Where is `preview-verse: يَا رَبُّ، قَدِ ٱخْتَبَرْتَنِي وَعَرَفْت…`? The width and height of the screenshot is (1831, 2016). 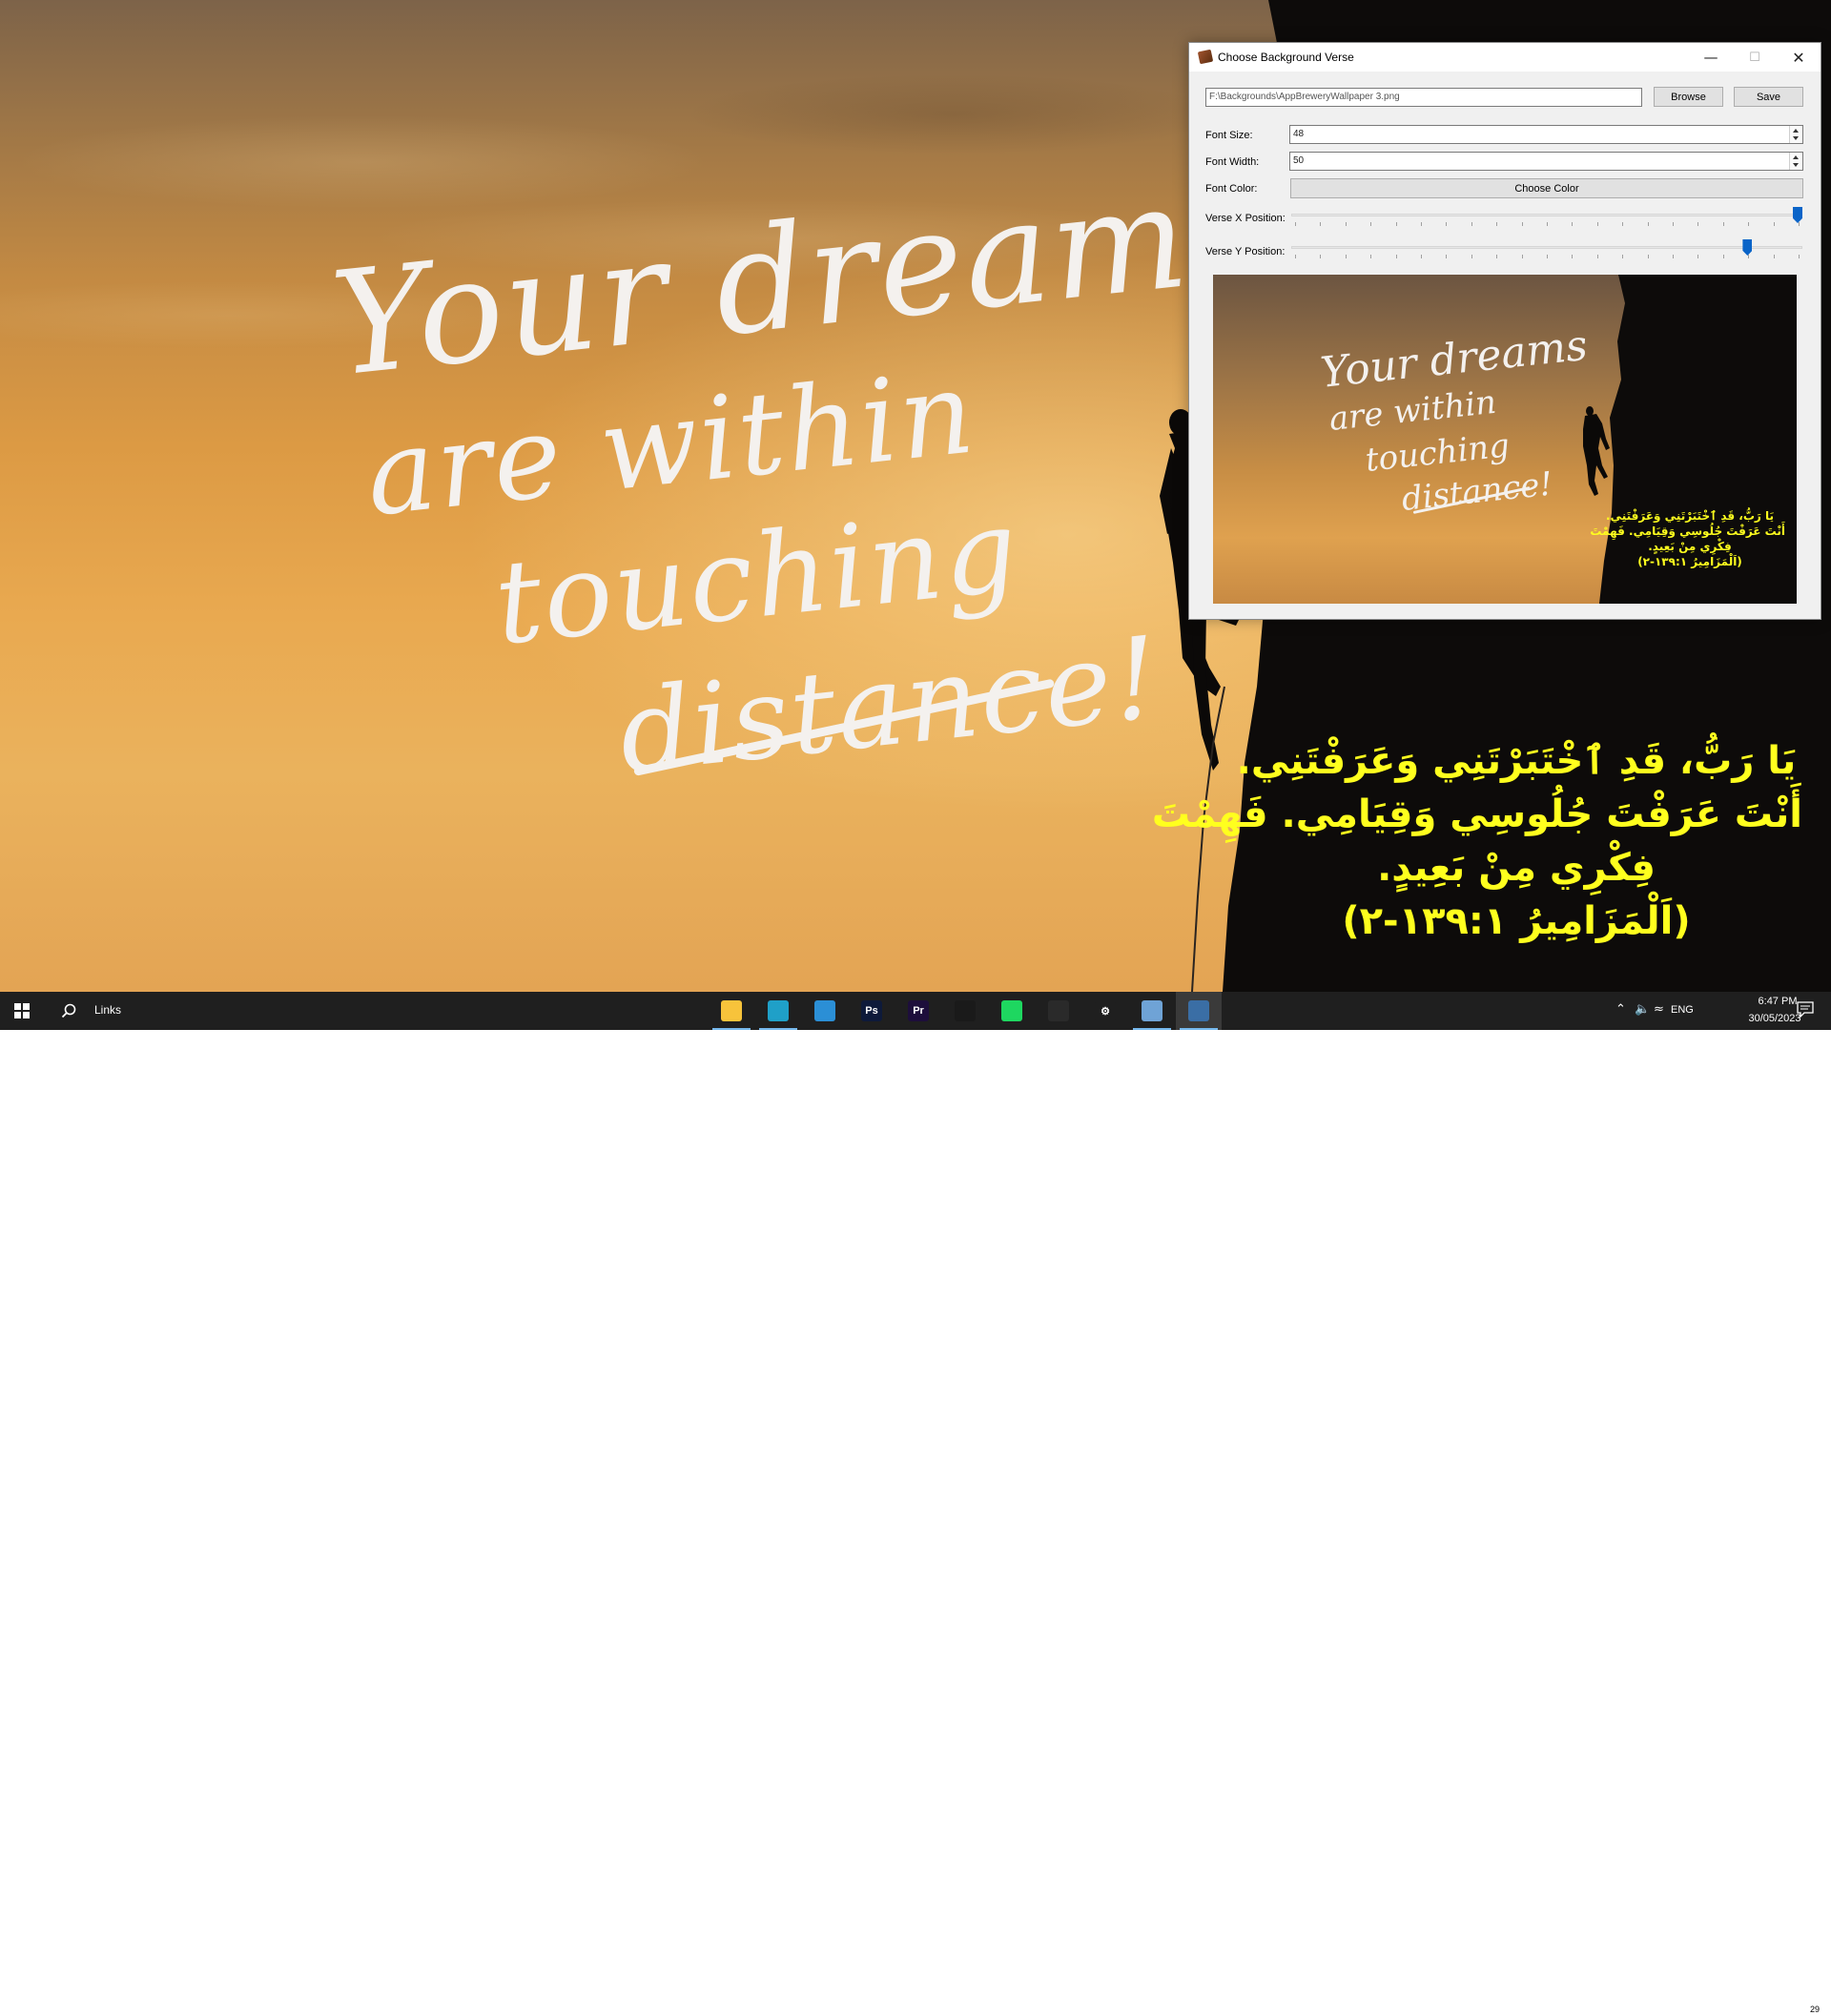
preview-verse: يَا رَبُّ، قَدِ ٱخْتَبَرْتَنِي وَعَرَفْت… is located at coordinates (1688, 538).